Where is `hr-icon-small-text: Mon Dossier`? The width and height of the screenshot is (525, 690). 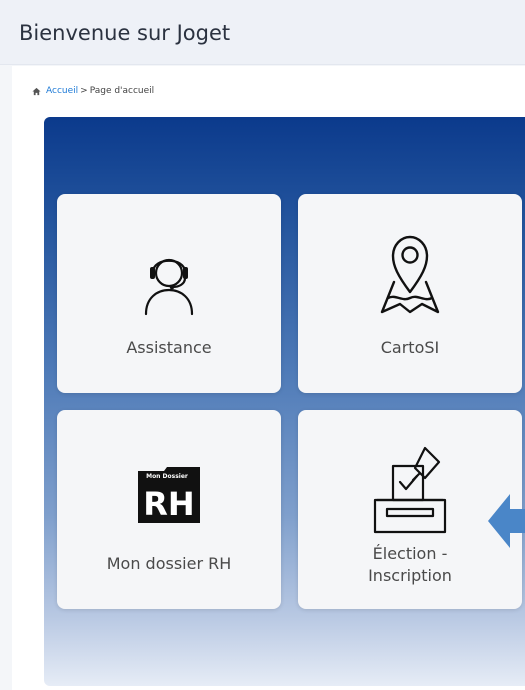
hr-icon-small-text: Mon Dossier is located at coordinates (167, 476).